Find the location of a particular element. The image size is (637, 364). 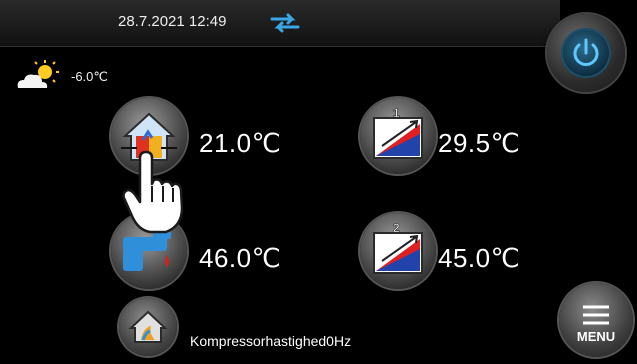

top-bar: 28.7.2021 12:49 is located at coordinates (280, 23).